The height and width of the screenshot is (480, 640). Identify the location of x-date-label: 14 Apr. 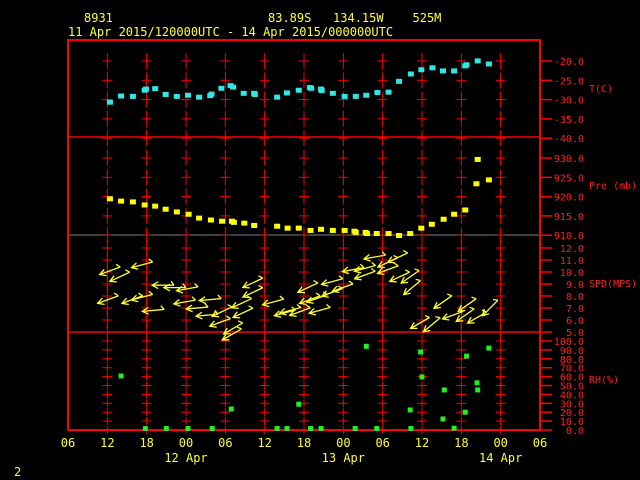
(500, 458).